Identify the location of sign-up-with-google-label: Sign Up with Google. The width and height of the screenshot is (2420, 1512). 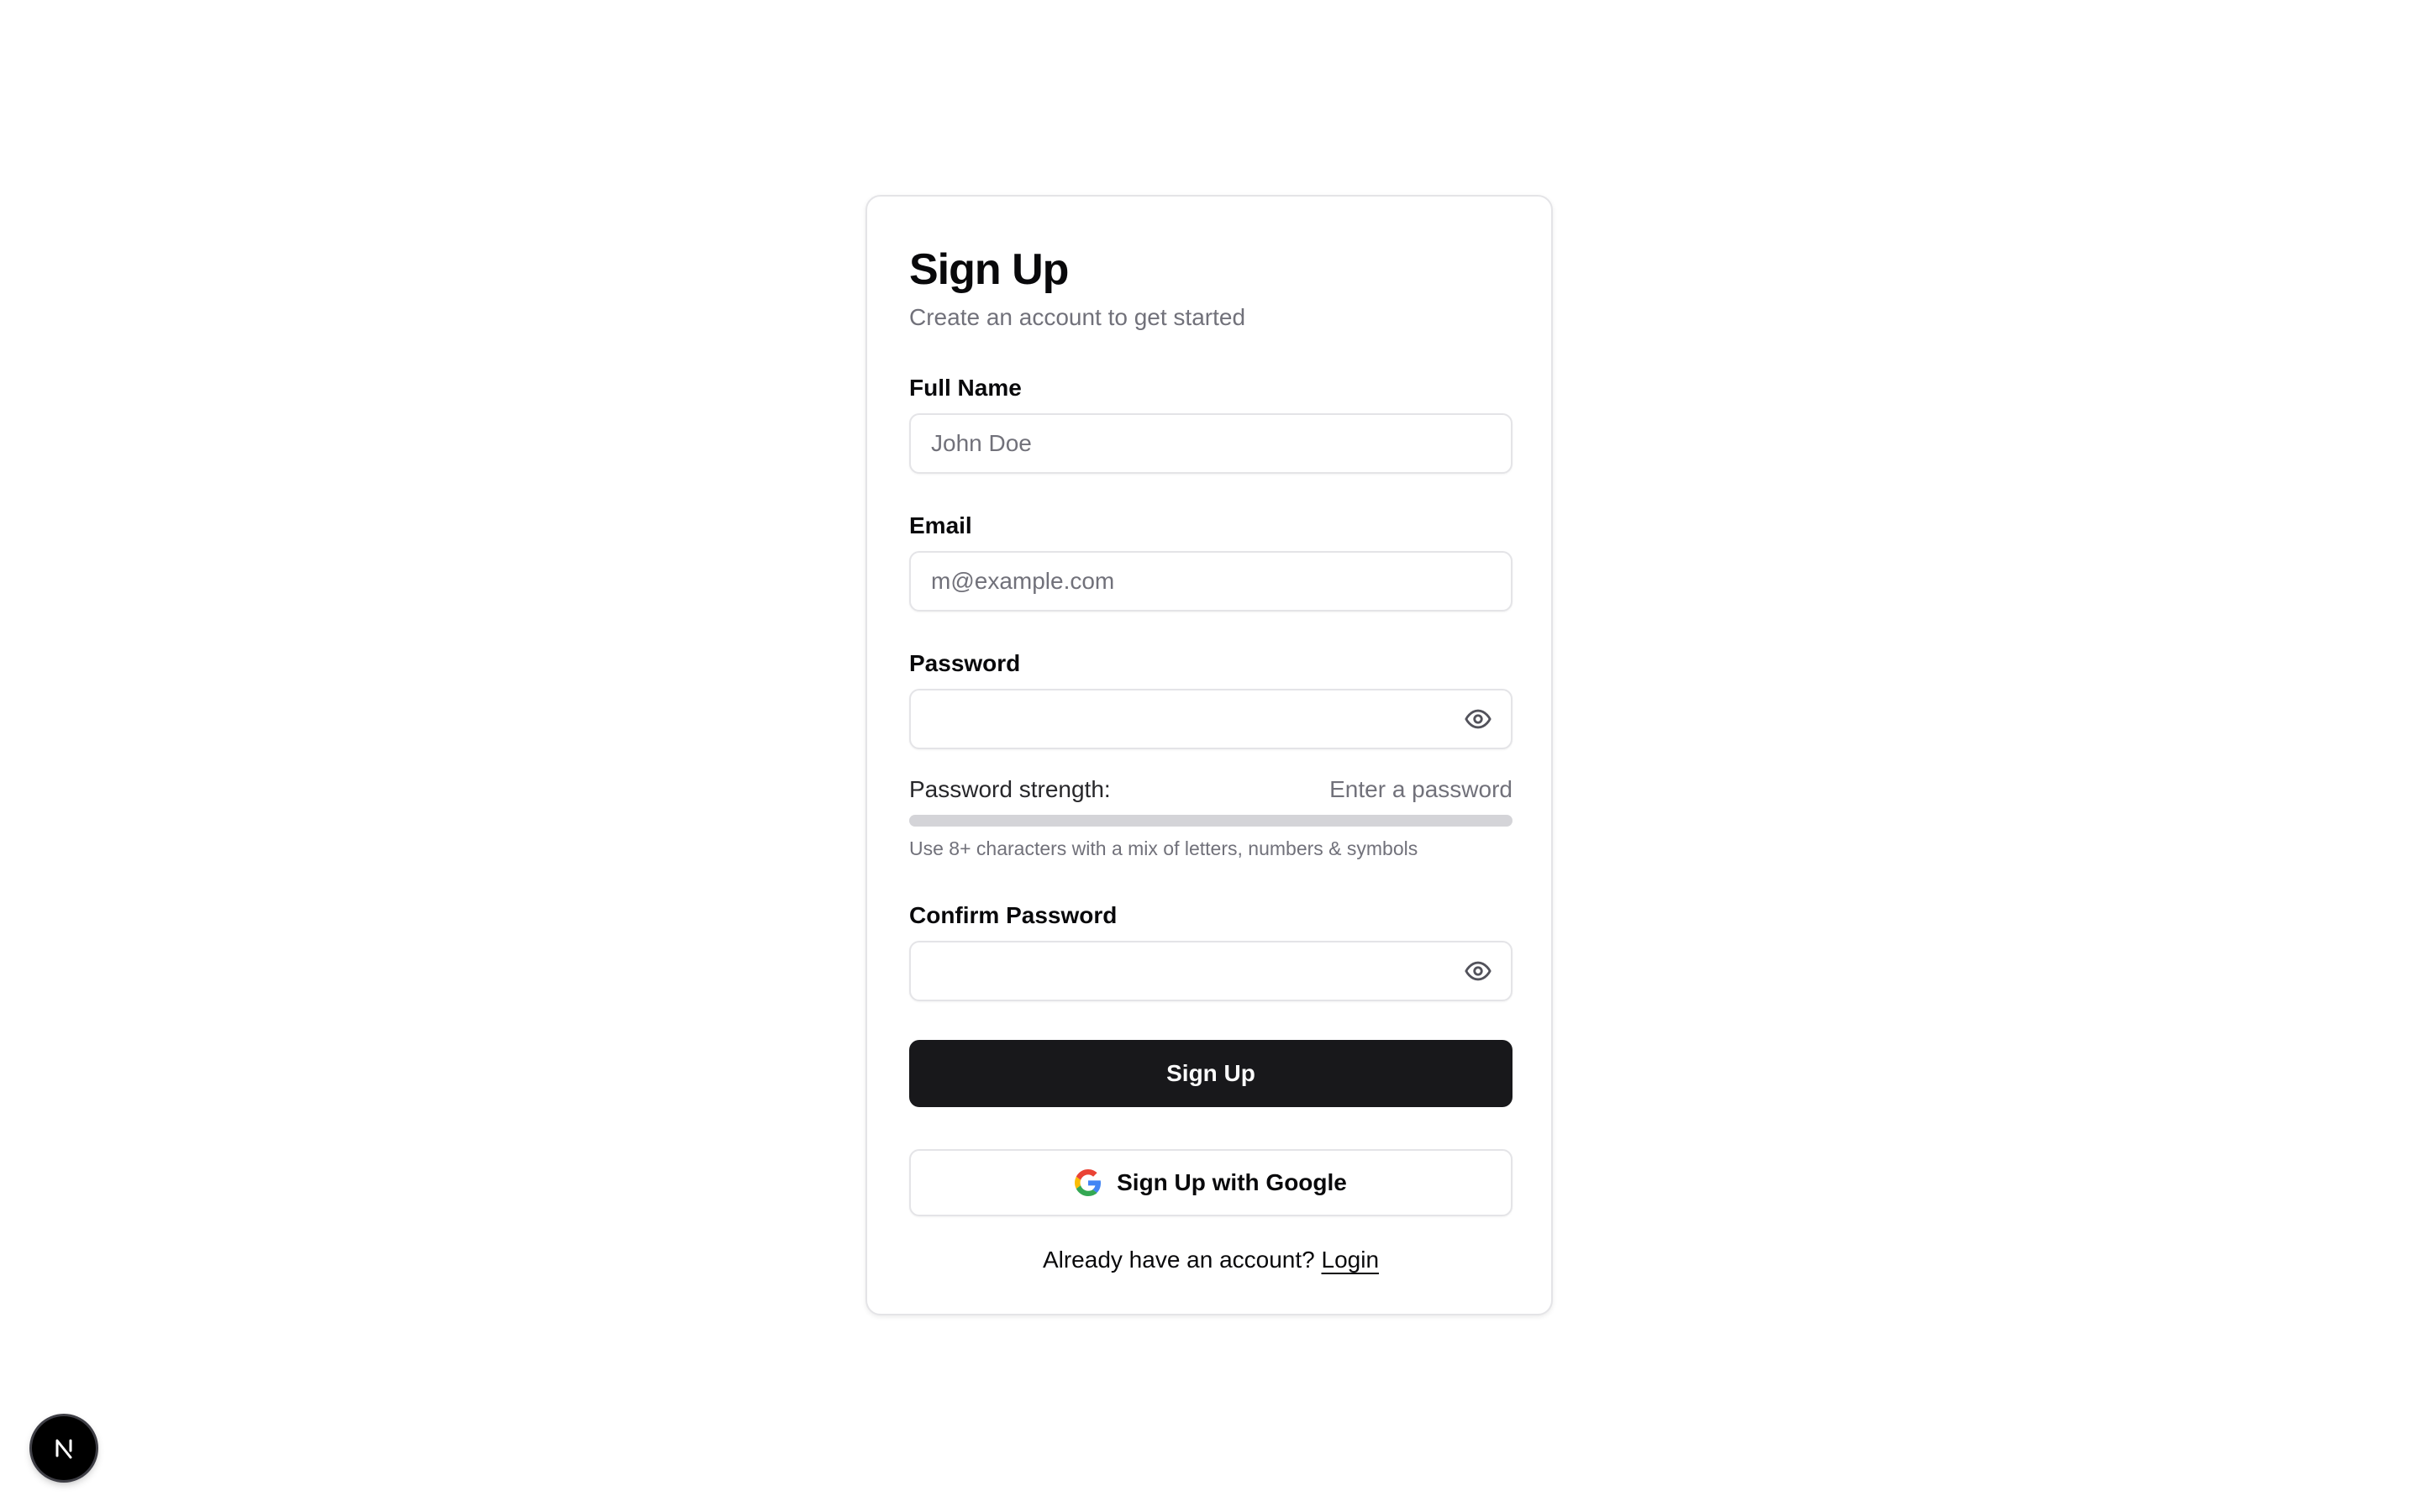
(1232, 1182).